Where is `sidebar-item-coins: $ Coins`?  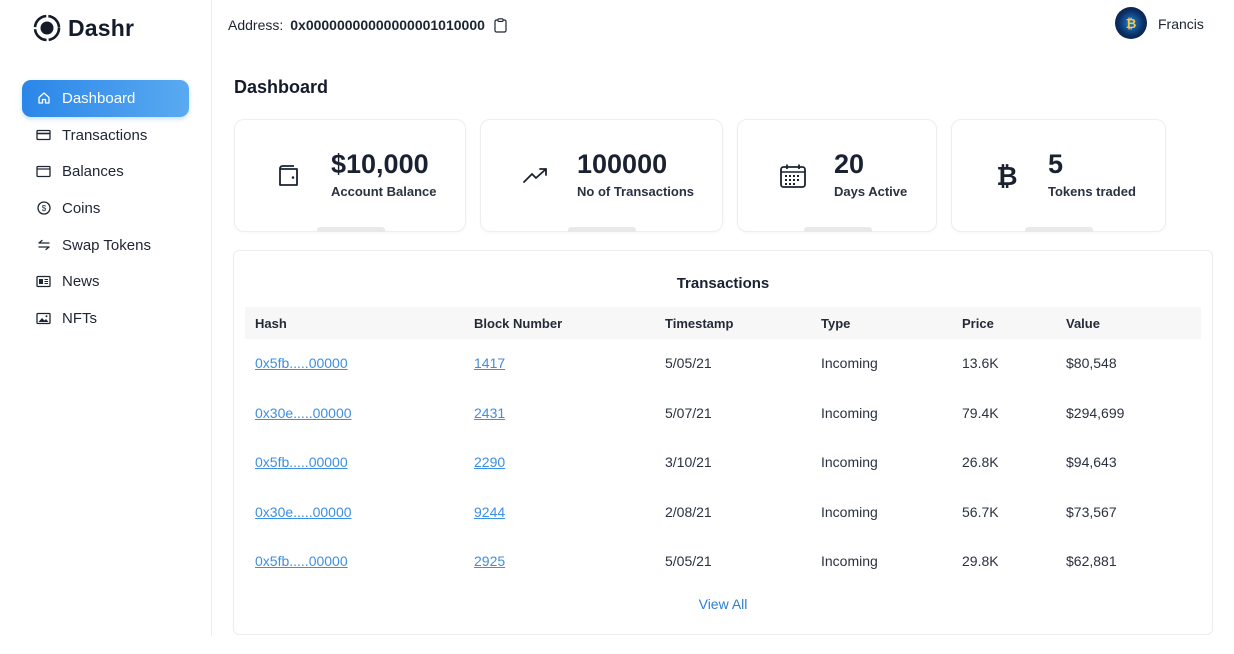 sidebar-item-coins: $ Coins is located at coordinates (105, 208).